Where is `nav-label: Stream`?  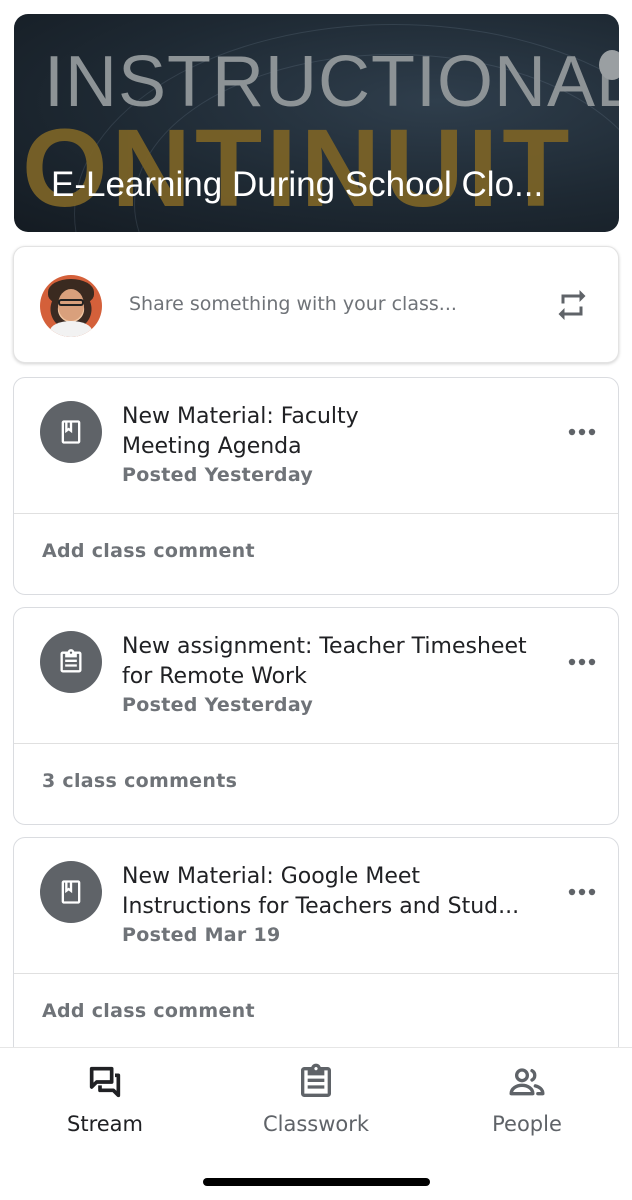 nav-label: Stream is located at coordinates (105, 1124).